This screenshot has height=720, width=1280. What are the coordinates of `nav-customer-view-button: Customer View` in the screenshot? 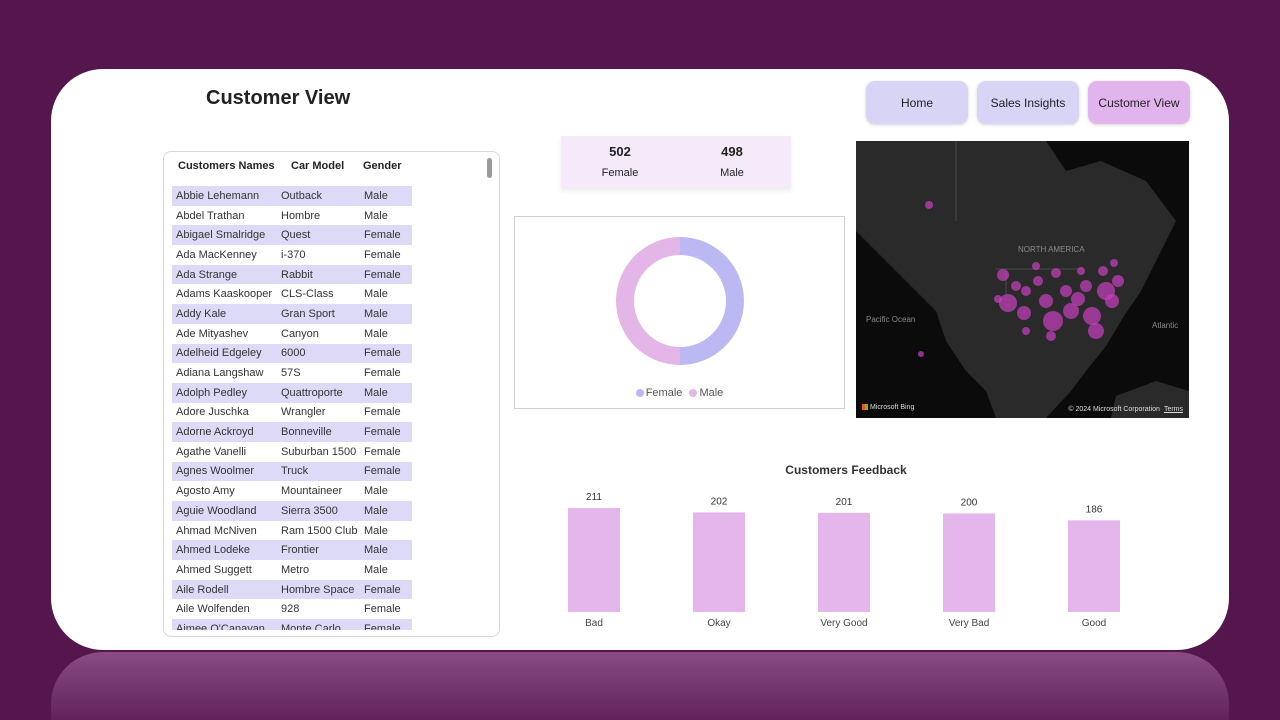 It's located at (1139, 102).